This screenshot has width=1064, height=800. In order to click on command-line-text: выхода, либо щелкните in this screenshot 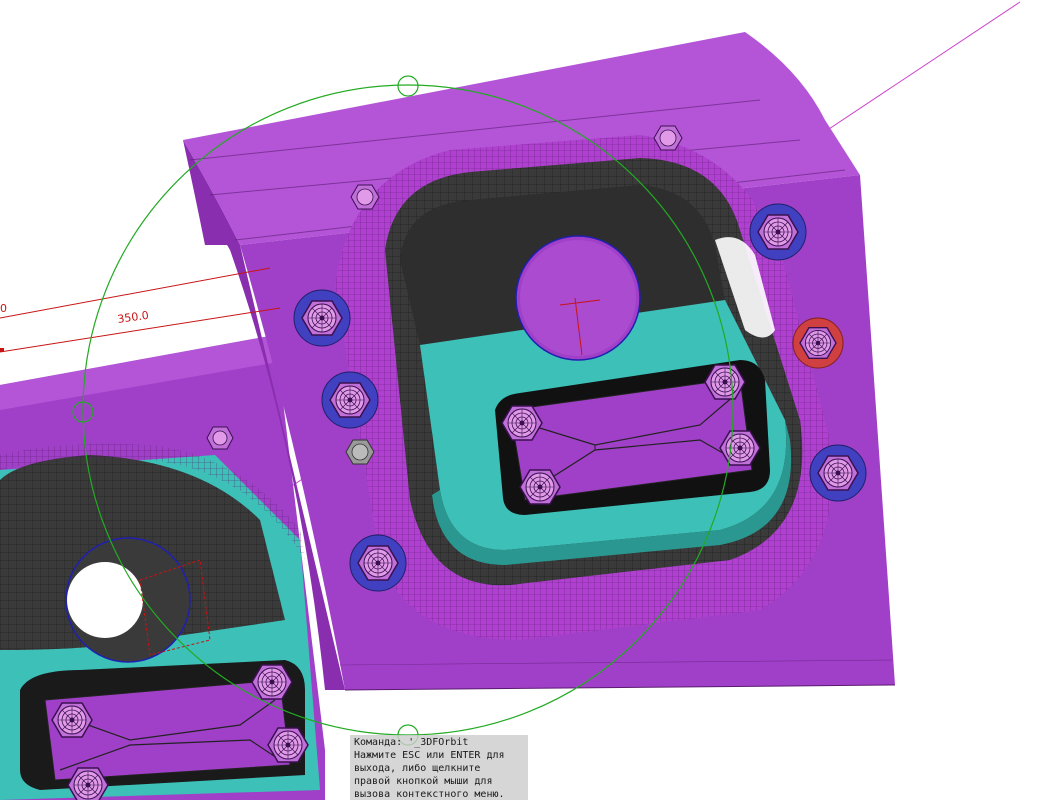, I will do `click(417, 768)`.